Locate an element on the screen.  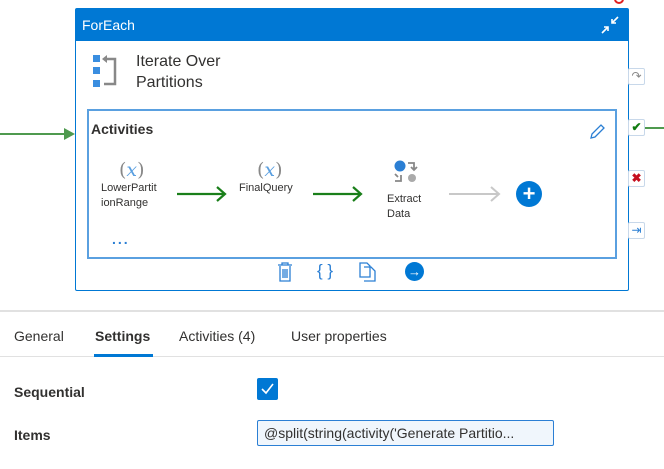
outgoing-connector is located at coordinates (654, 128).